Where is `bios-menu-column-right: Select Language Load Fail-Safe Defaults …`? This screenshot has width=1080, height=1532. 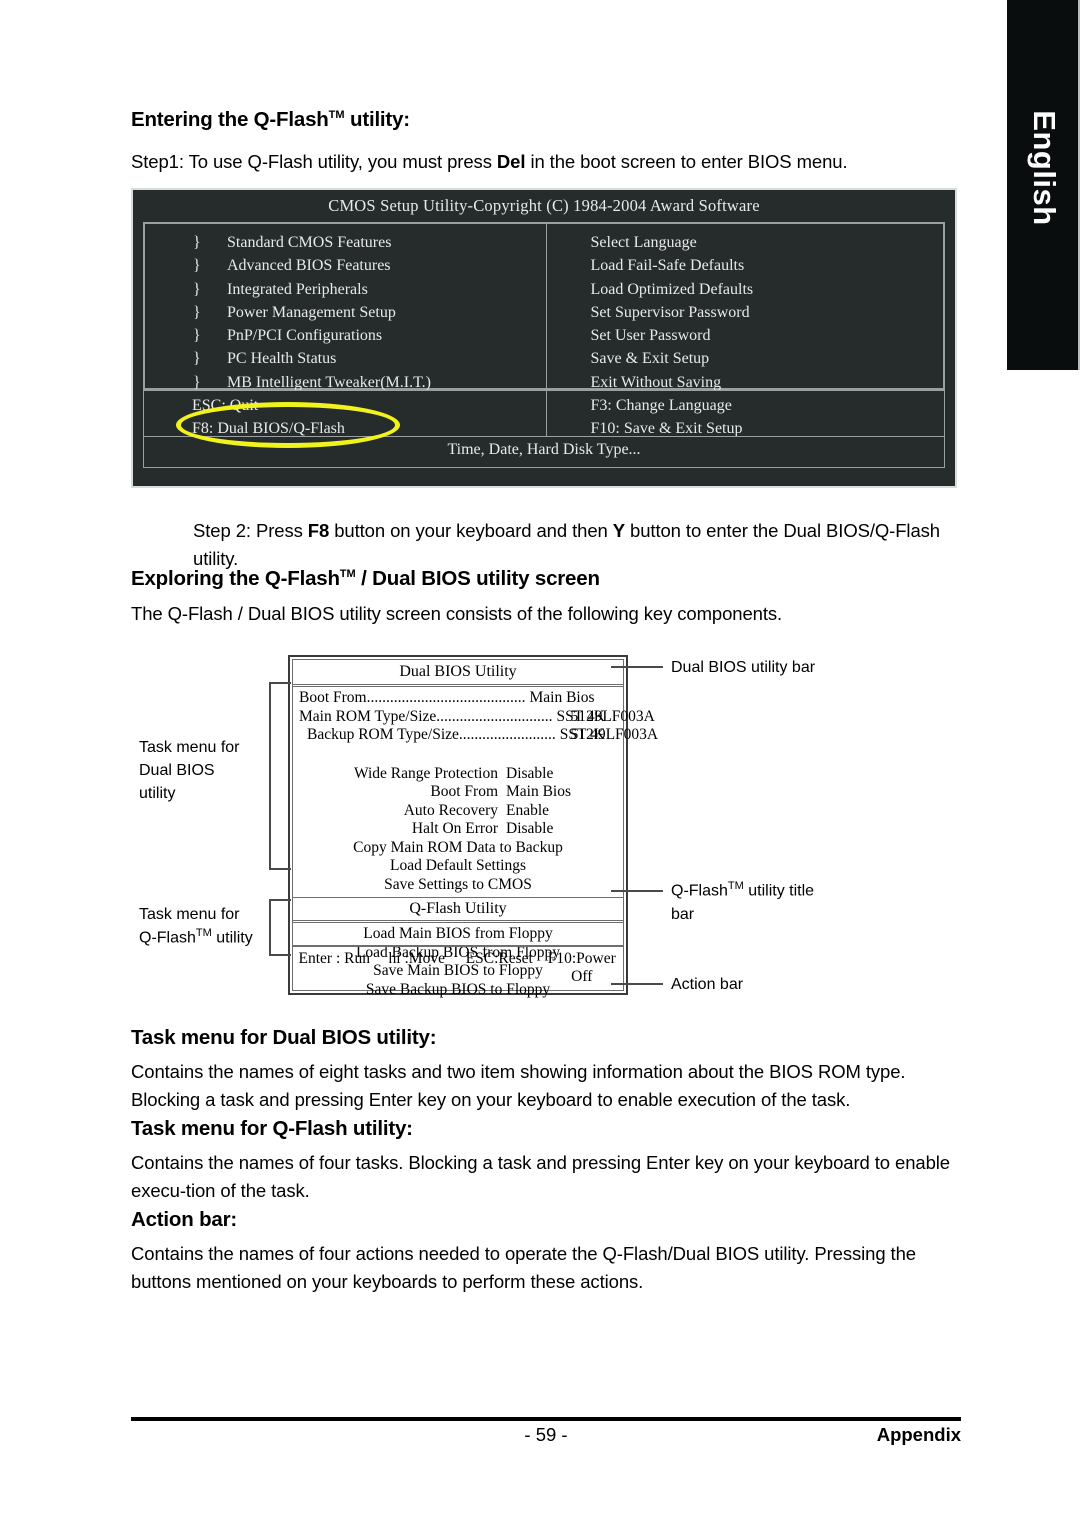
bios-menu-column-right: Select Language Load Fail-Safe Defaults … is located at coordinates (745, 307).